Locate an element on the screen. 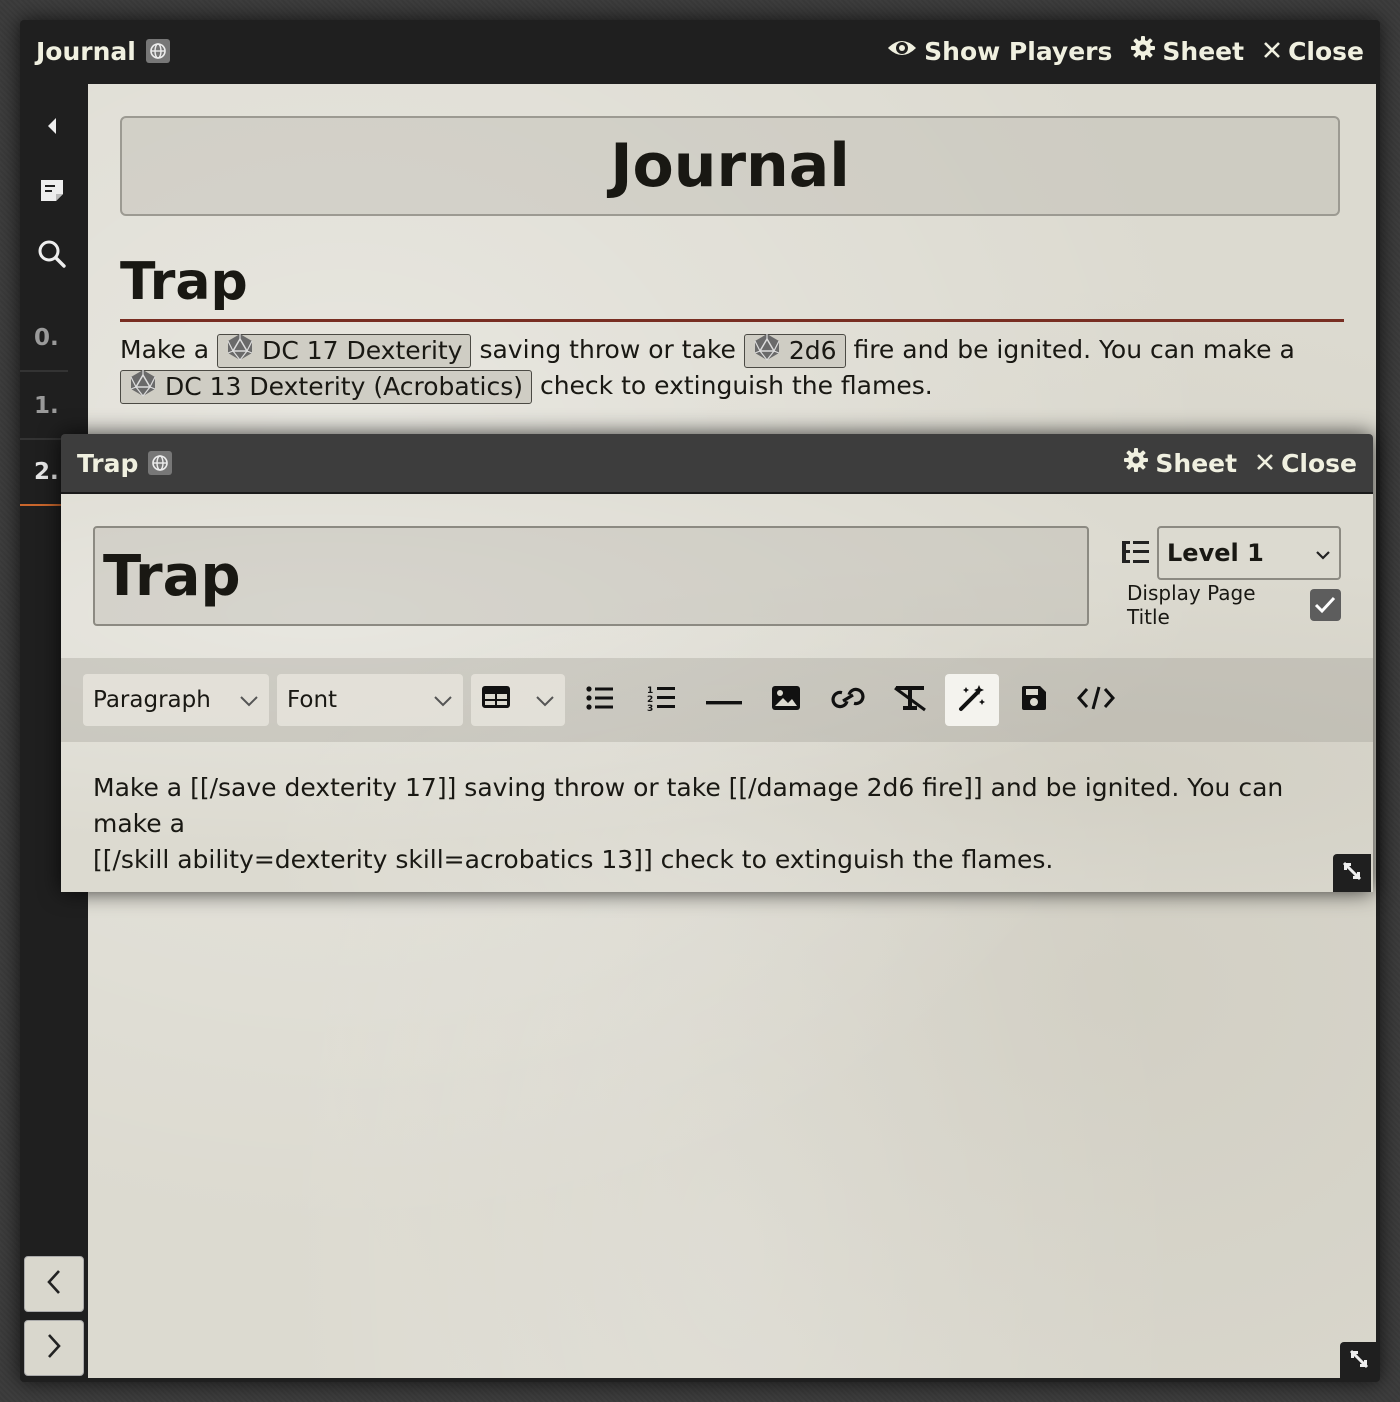  paragraph-select-label: Paragraph is located at coordinates (152, 700).